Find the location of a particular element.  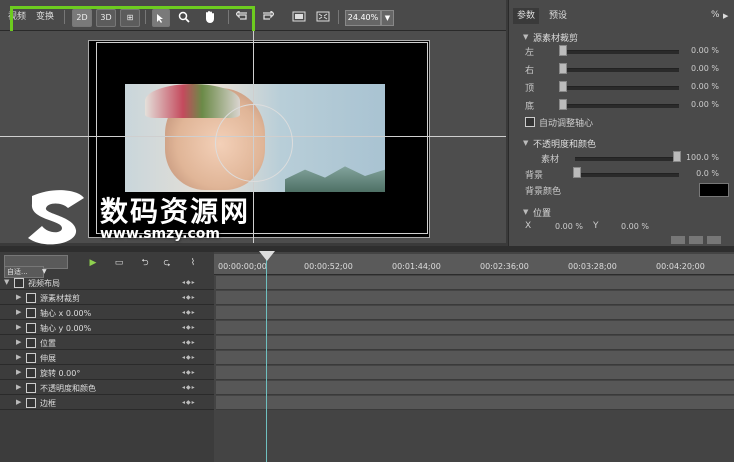

playhead-line is located at coordinates (266, 357).